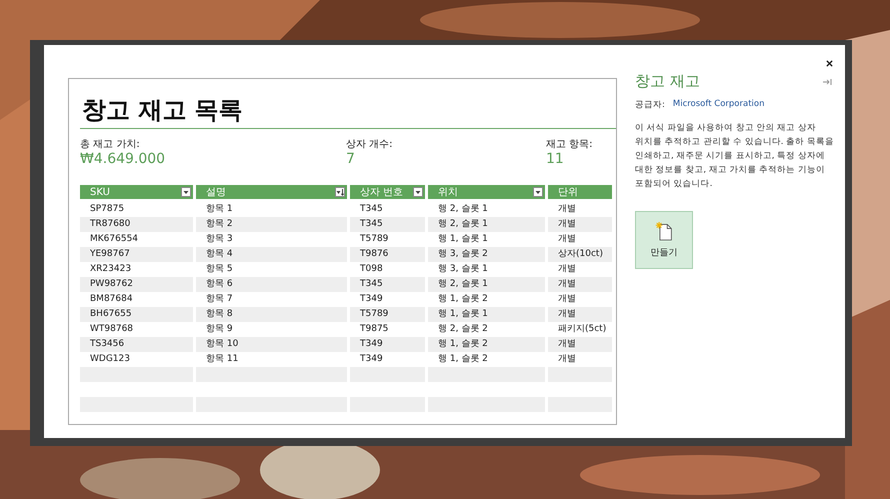 This screenshot has width=890, height=499. Describe the element at coordinates (123, 159) in the screenshot. I see `stat-value: ₩4.649.000` at that location.